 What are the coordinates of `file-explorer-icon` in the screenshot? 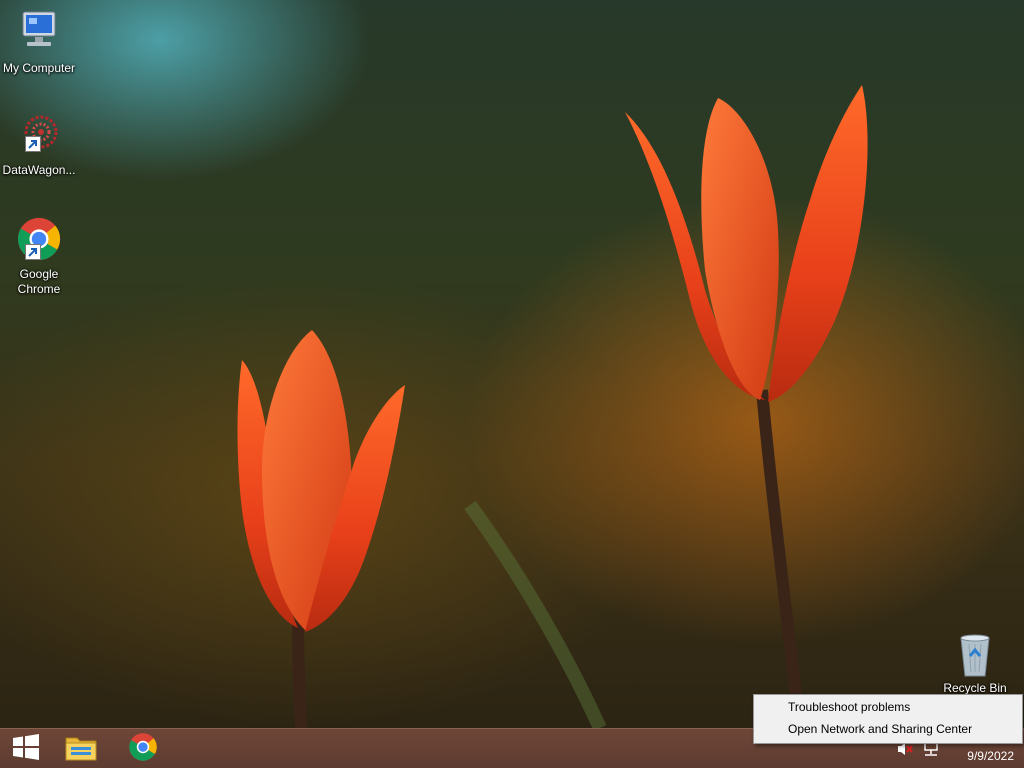 It's located at (81, 749).